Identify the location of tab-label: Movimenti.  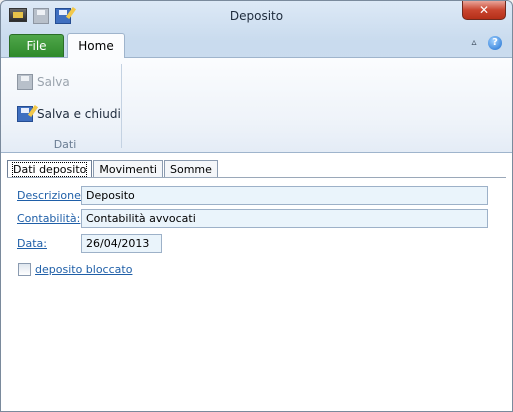
(128, 169).